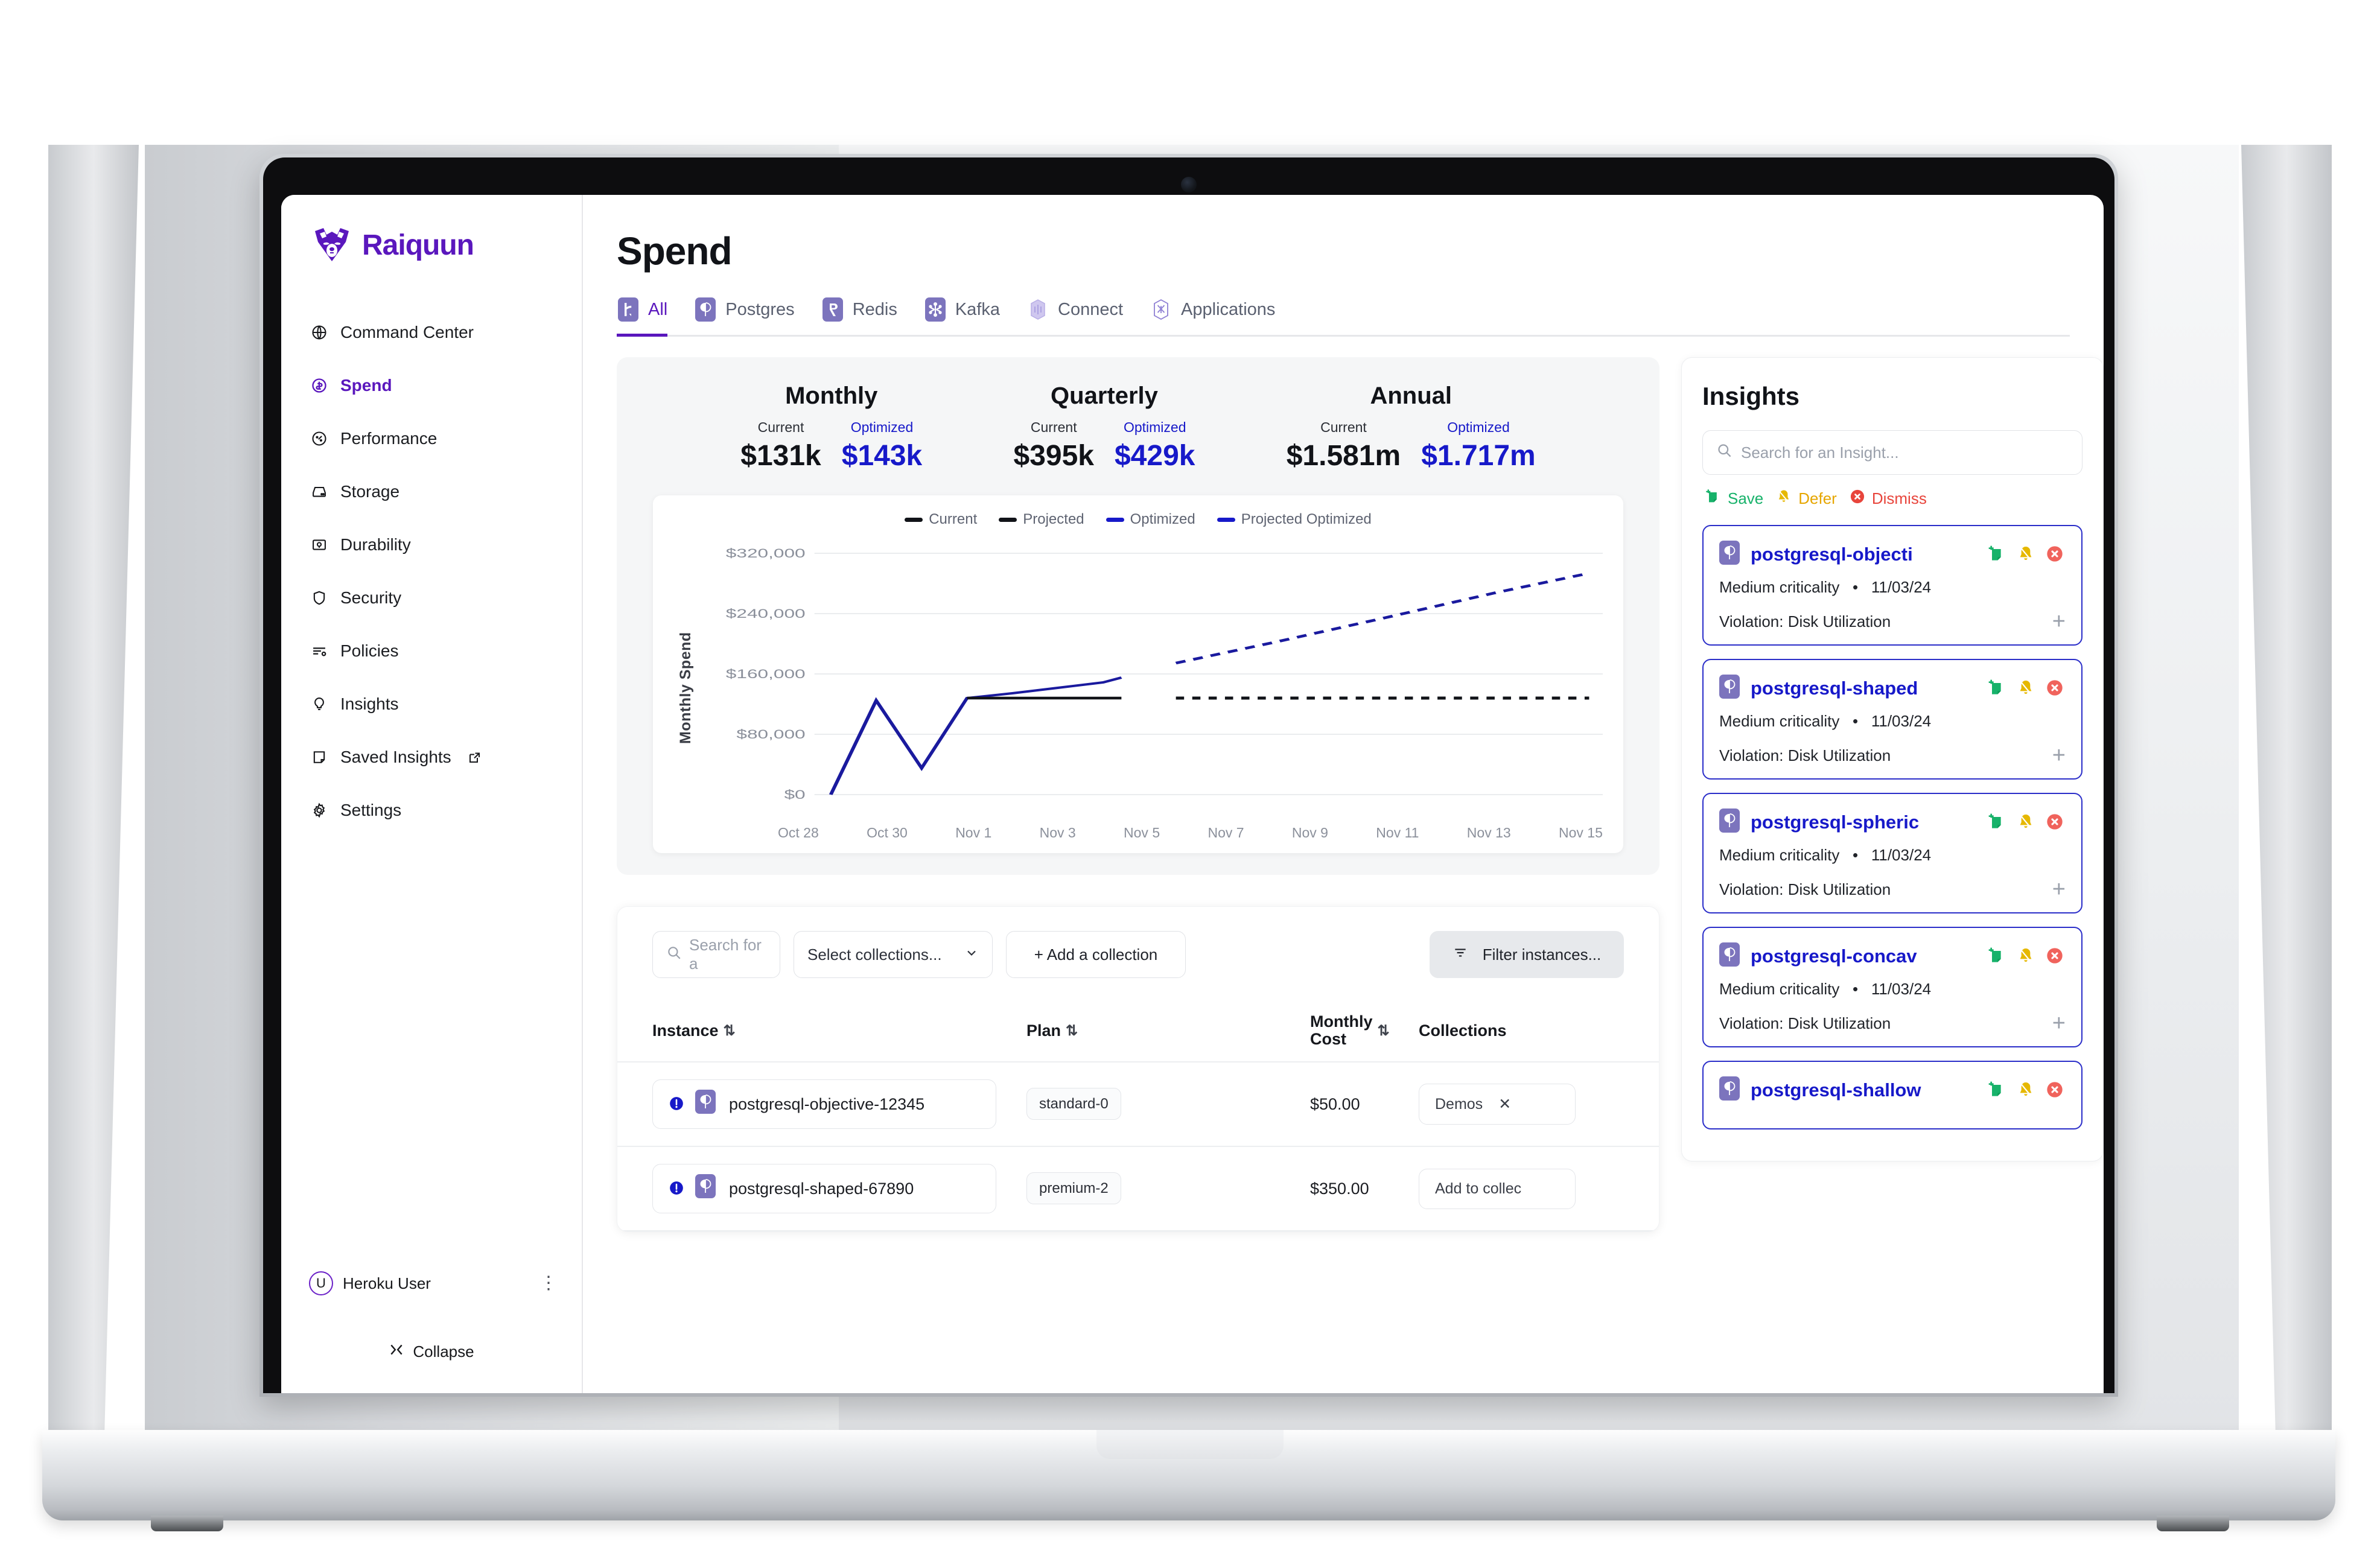 Image resolution: width=2380 pixels, height=1547 pixels. Describe the element at coordinates (432, 439) in the screenshot. I see `sidebar-item-performance: Performance` at that location.